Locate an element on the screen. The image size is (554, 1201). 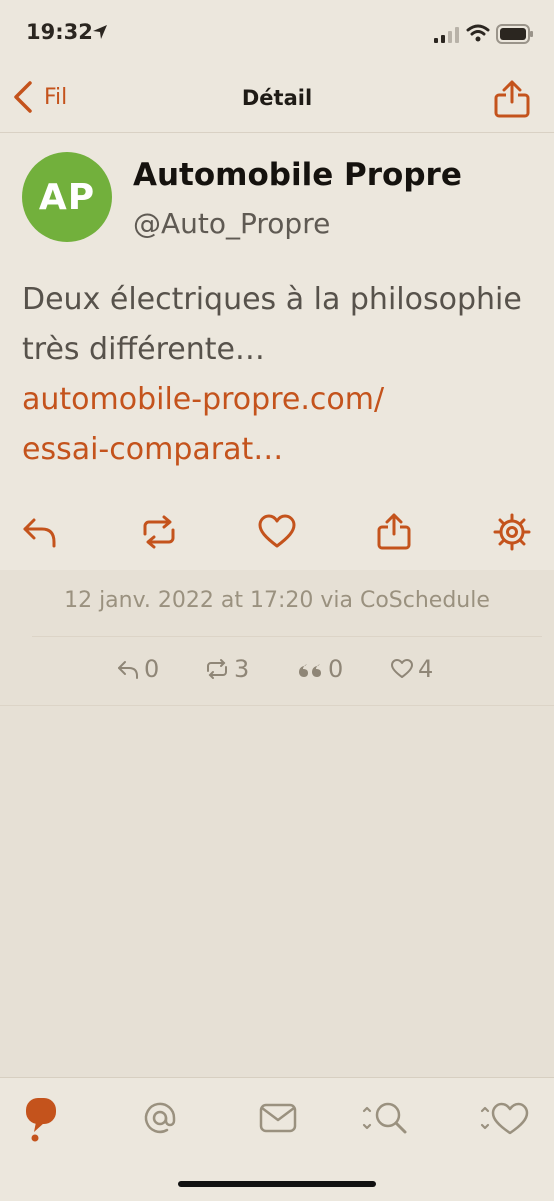
author-handle: @Auto_Propre is located at coordinates (231, 223).